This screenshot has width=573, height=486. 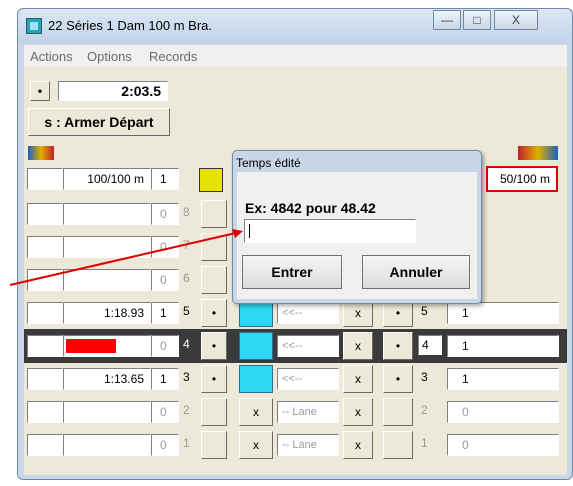 I want to click on arrow-head, so click(x=237, y=233).